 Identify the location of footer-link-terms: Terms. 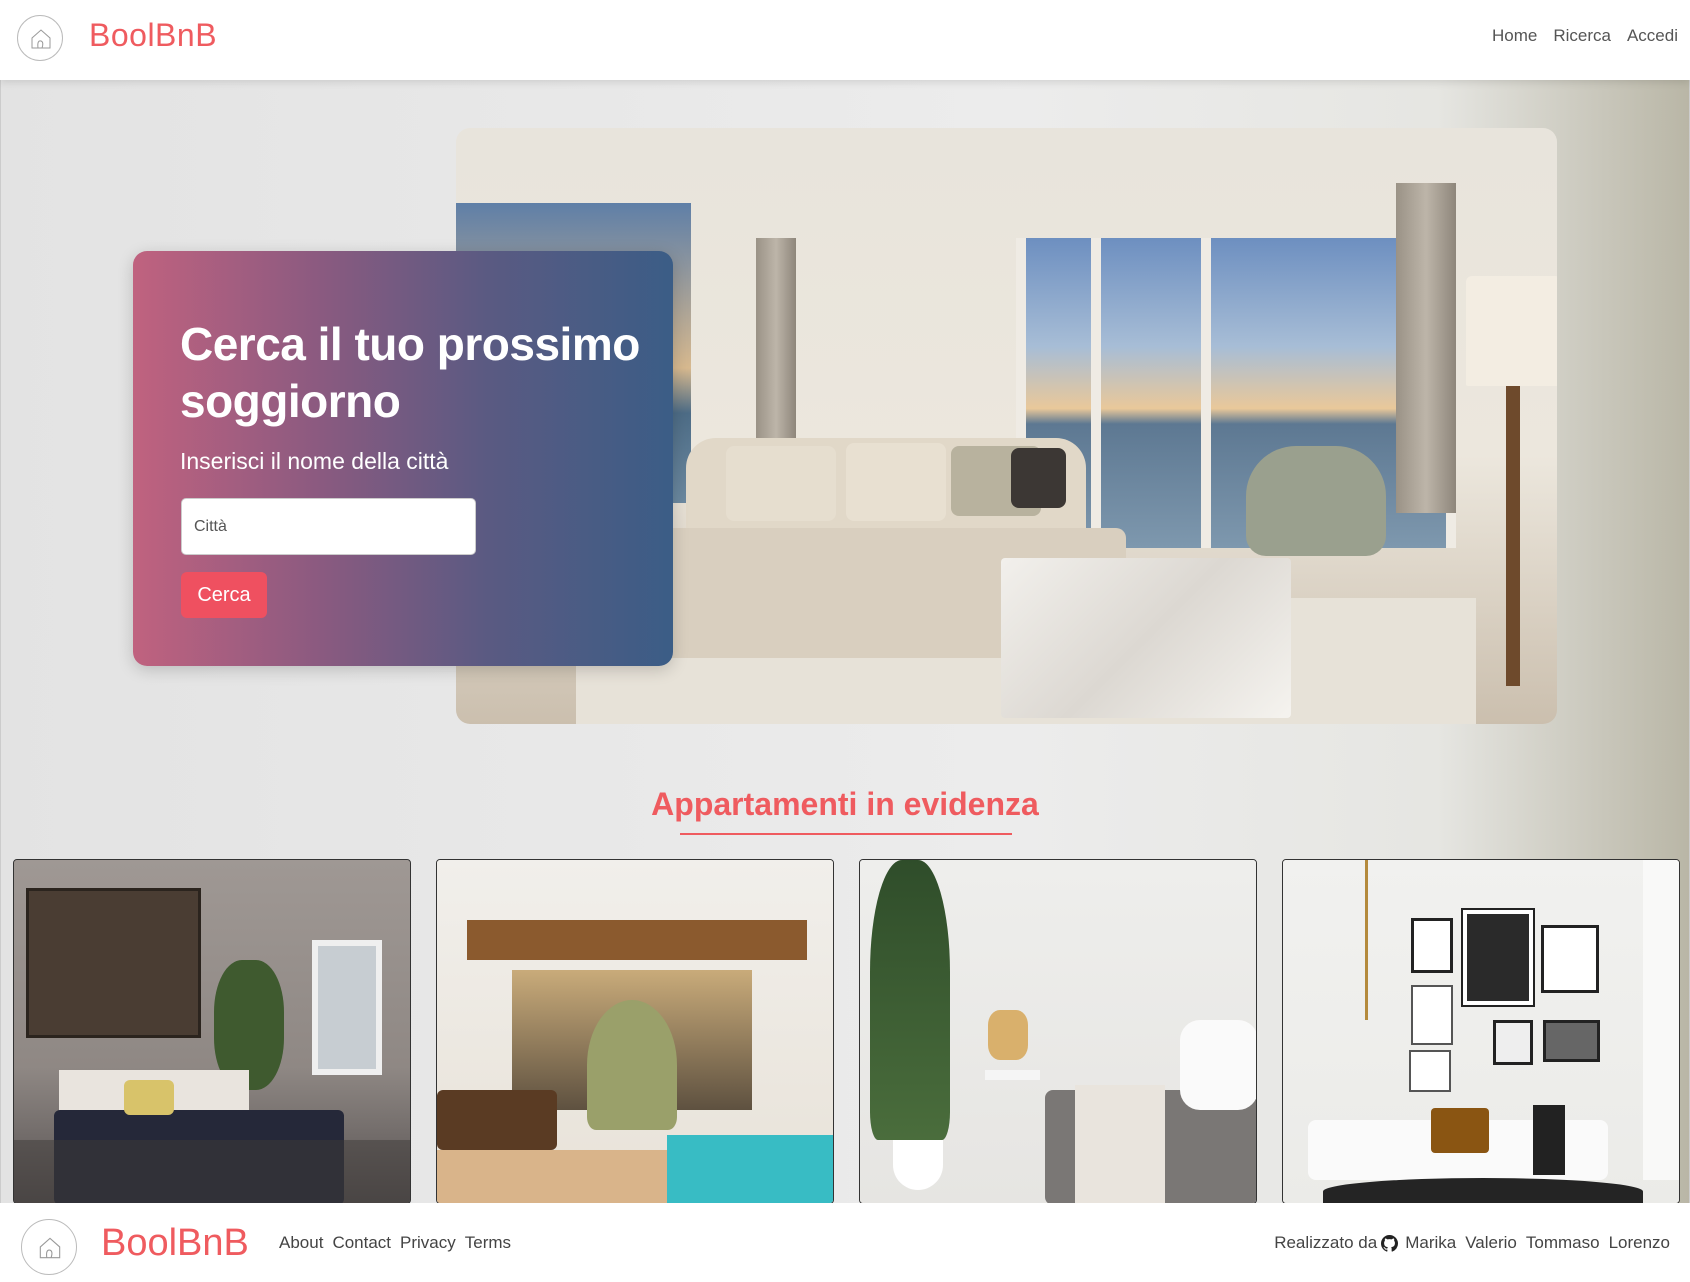
(488, 1243).